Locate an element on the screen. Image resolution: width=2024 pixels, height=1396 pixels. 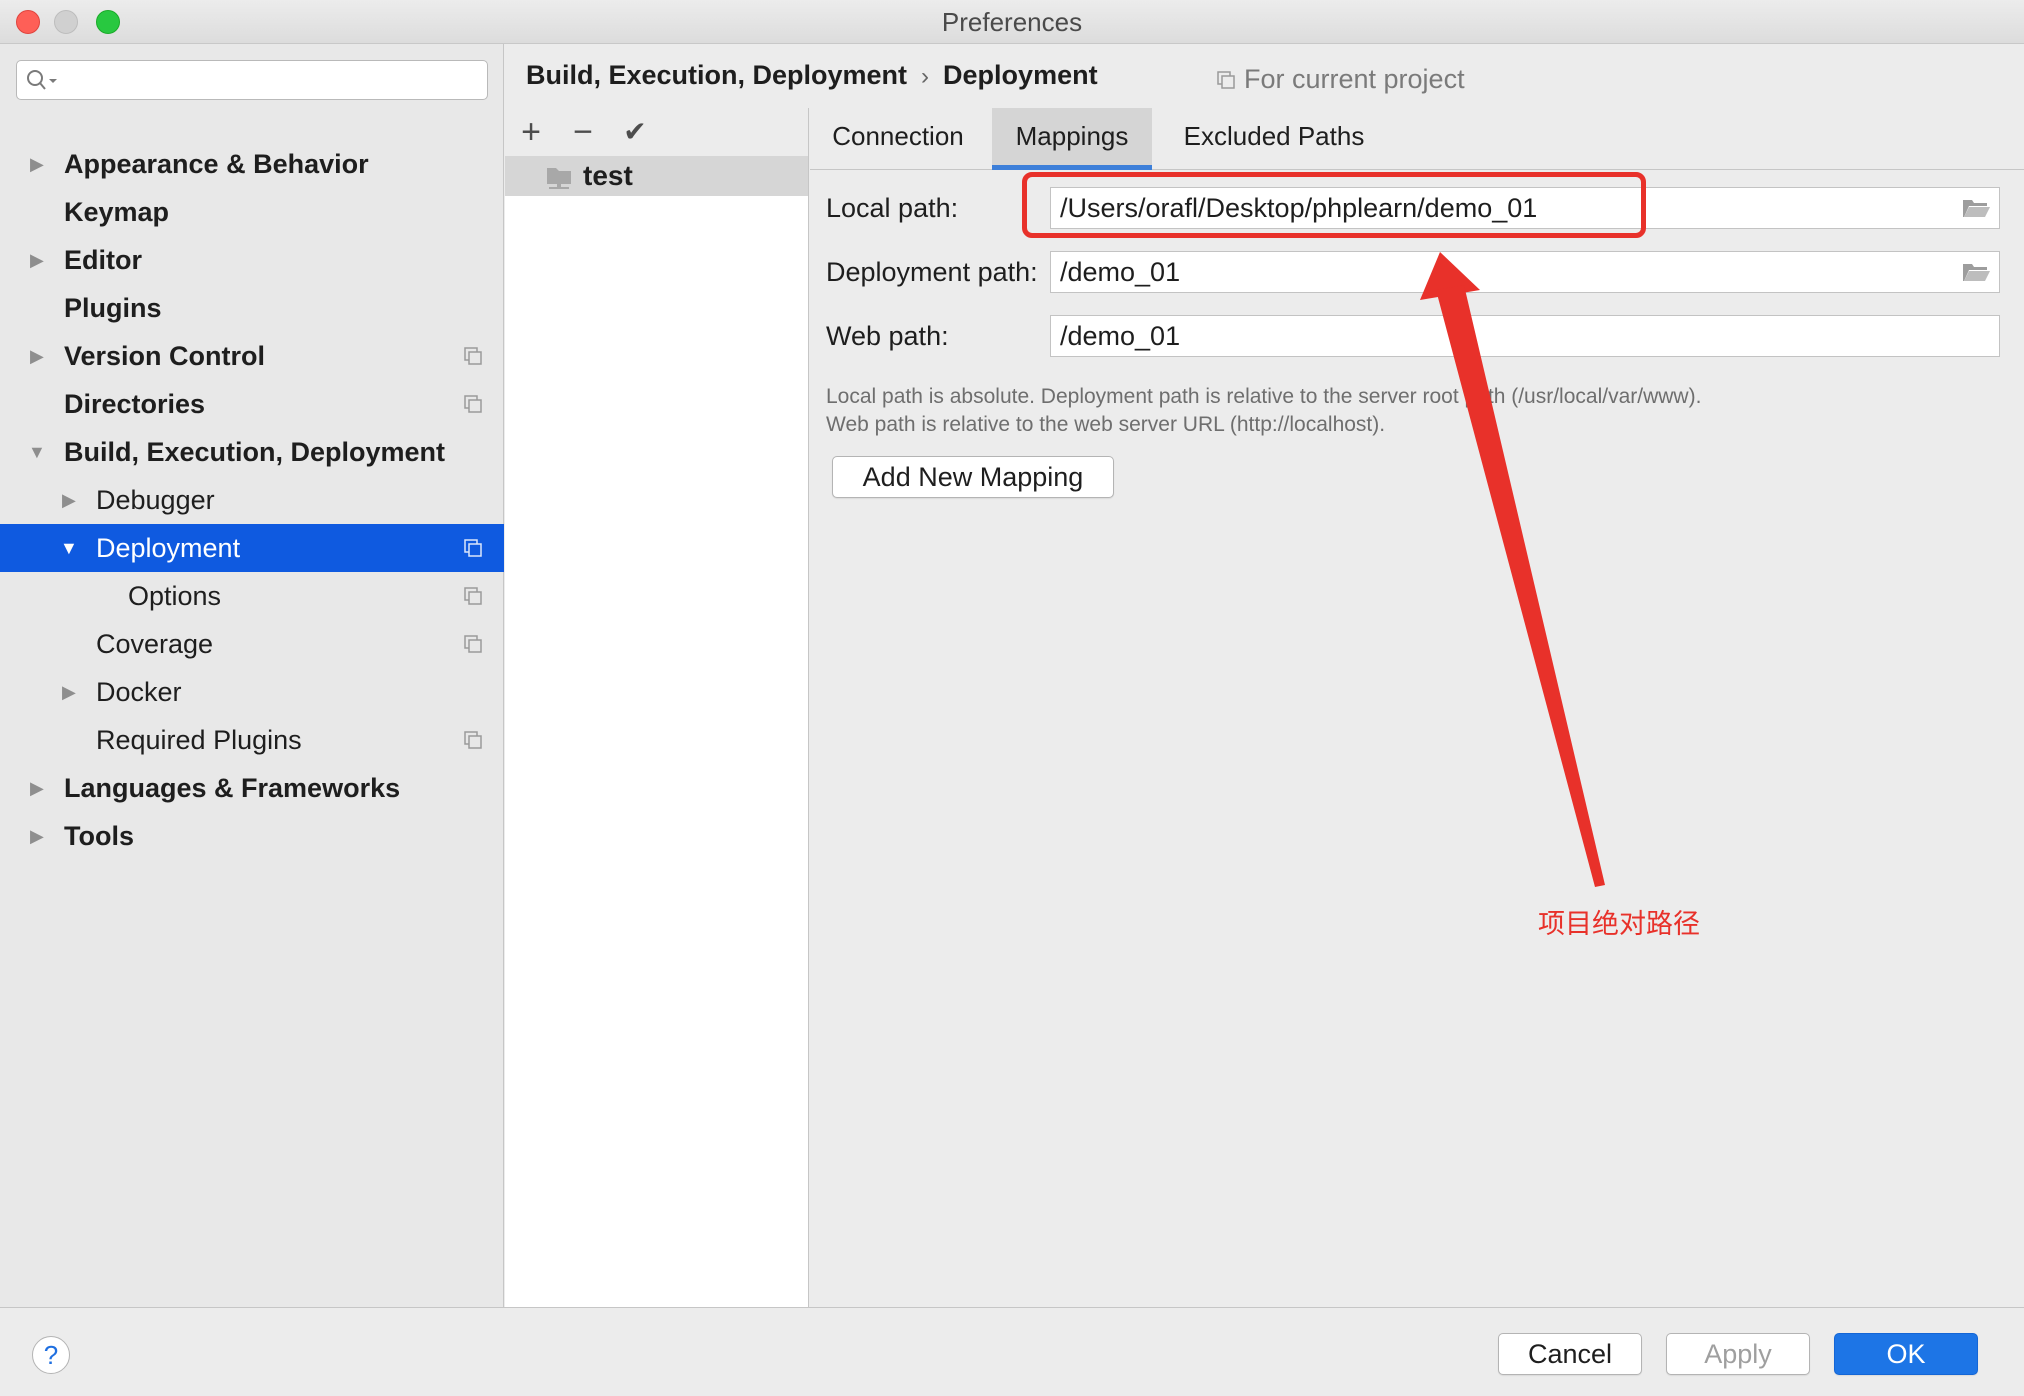
dialog-footer: ? Cancel Apply OK is located at coordinates (1012, 1351).